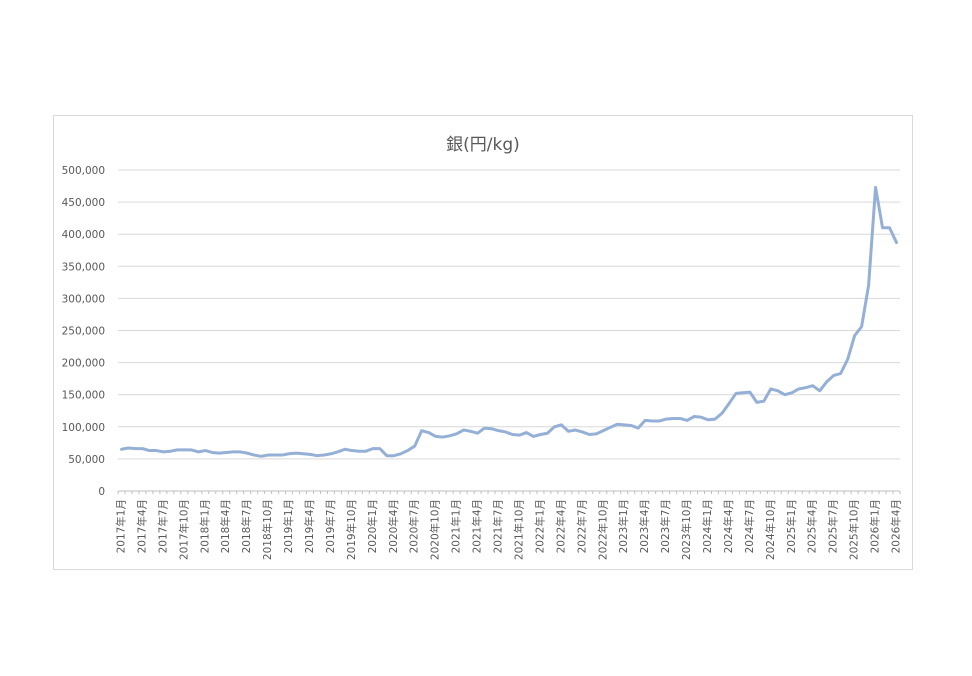 Image resolution: width=972 pixels, height=676 pixels. Describe the element at coordinates (393, 526) in the screenshot. I see `x-tick-label: 2020年4月` at that location.